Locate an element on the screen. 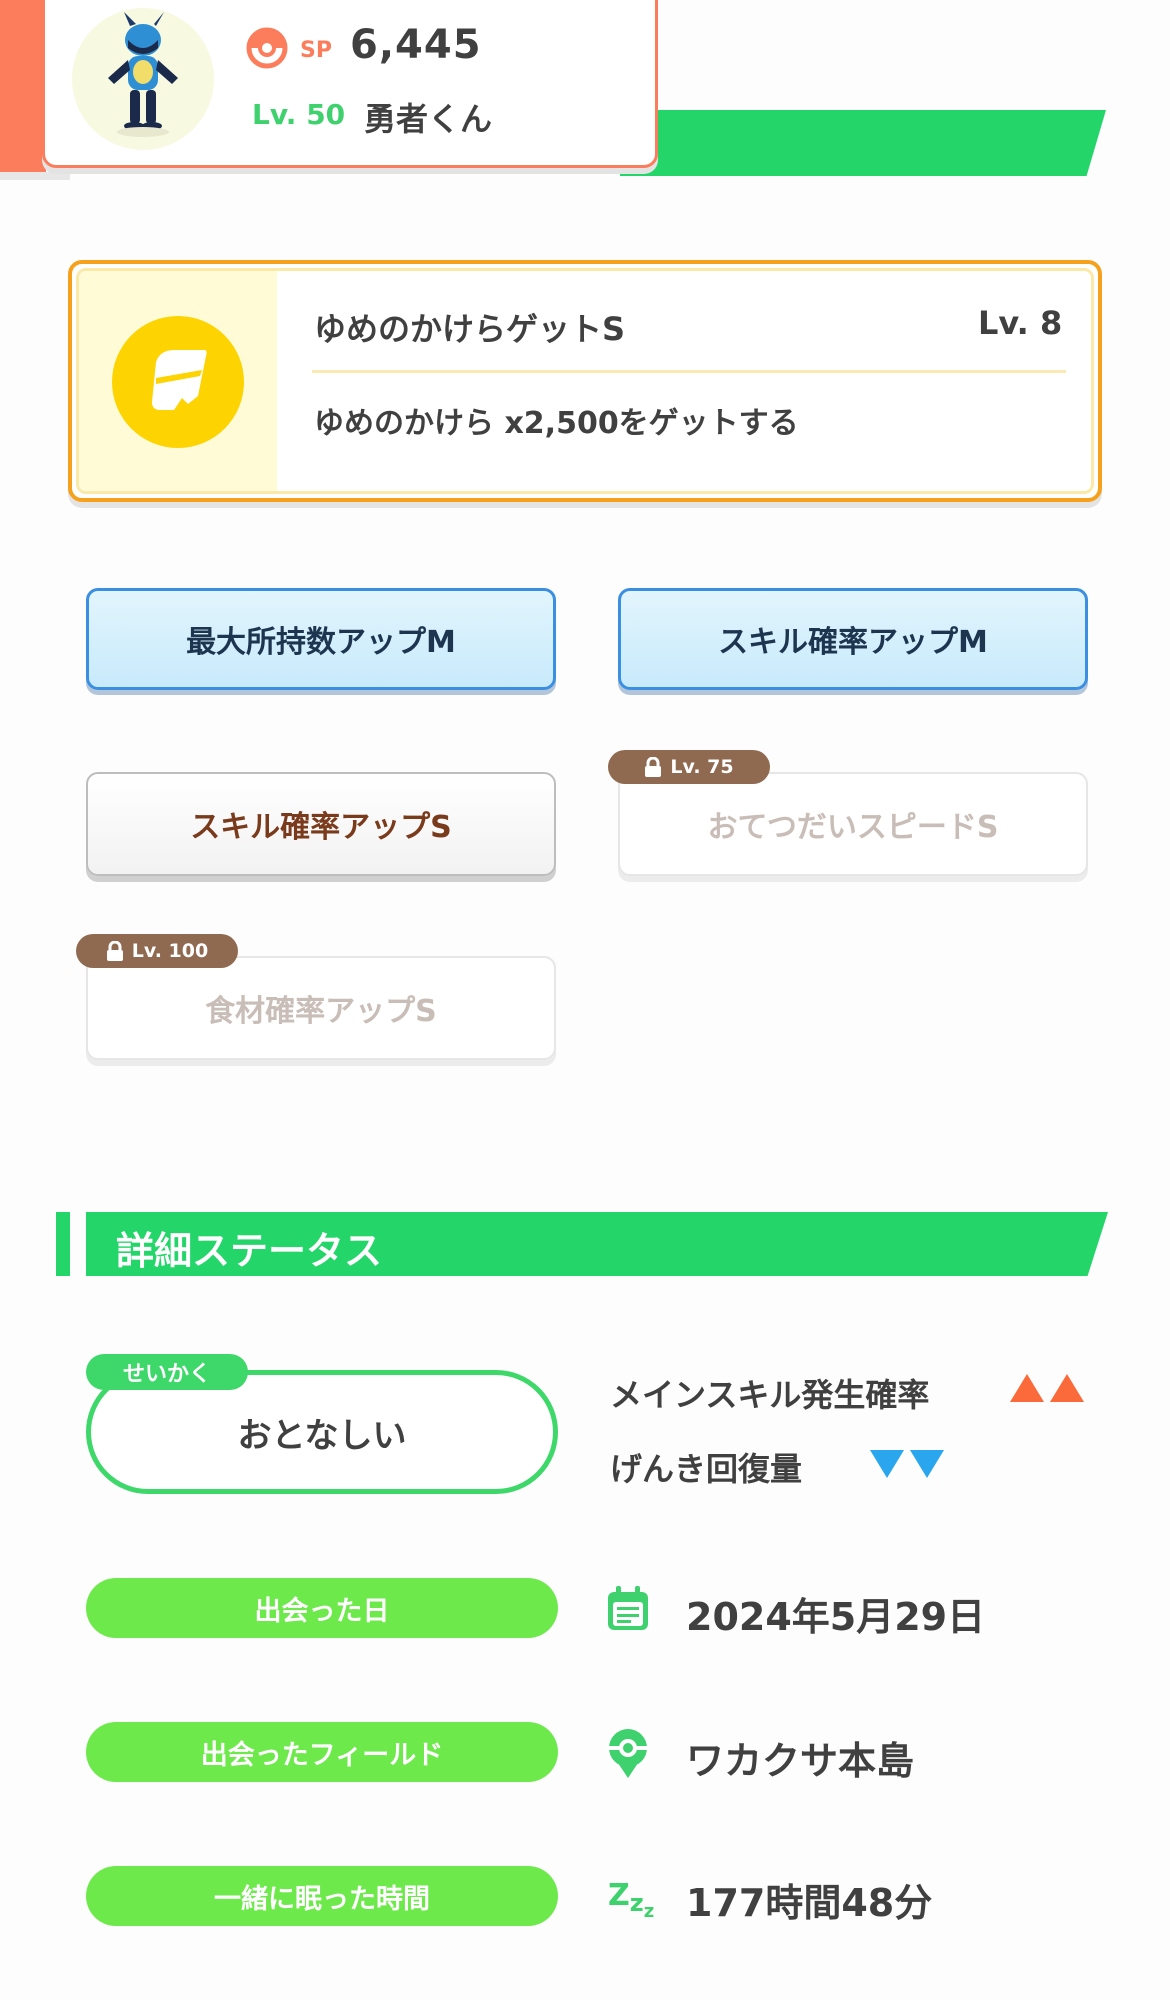 The image size is (1170, 2000). pokemon-avatar is located at coordinates (143, 79).